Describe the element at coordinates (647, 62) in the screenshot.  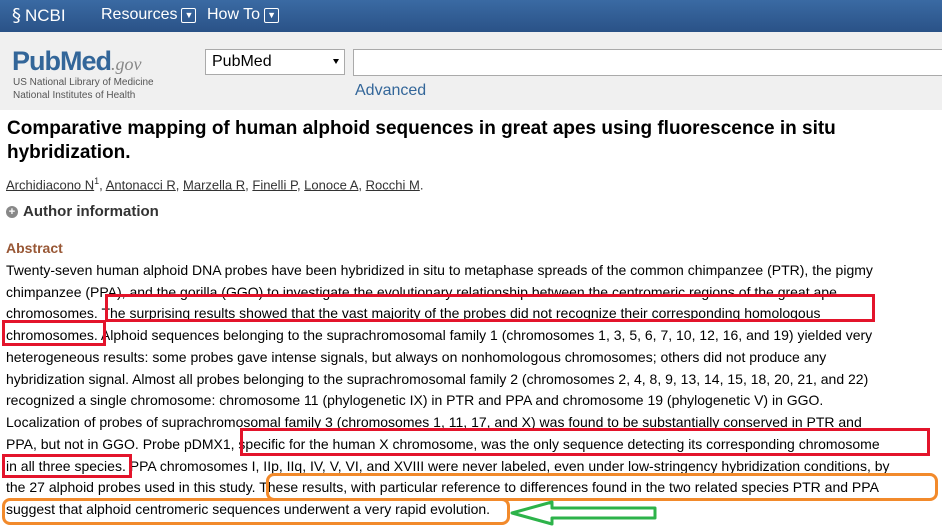
I see `search-input` at that location.